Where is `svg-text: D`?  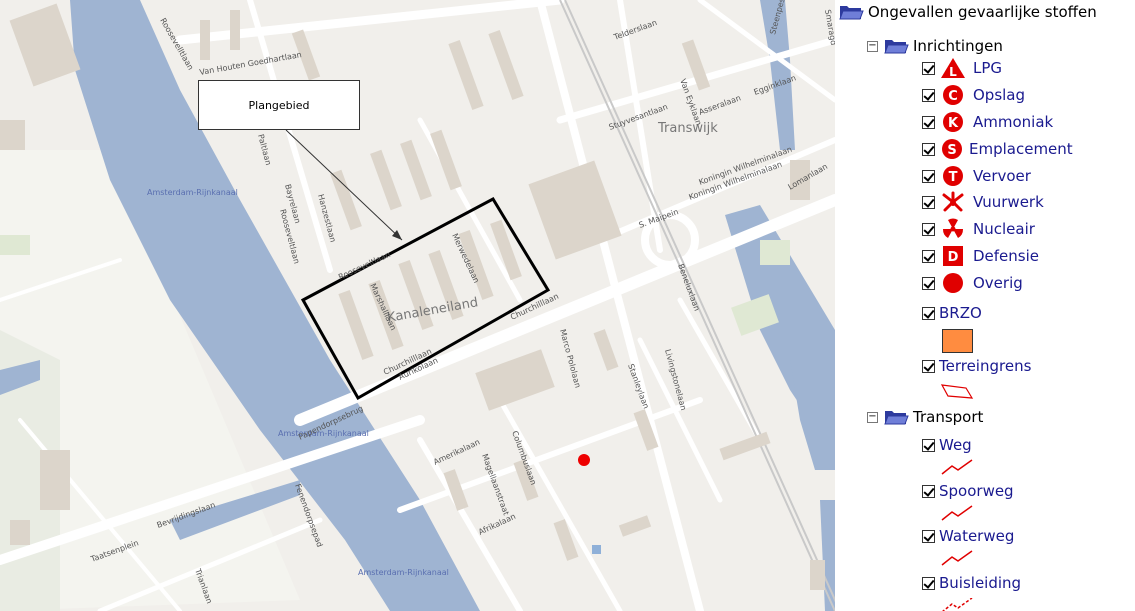
svg-text: D is located at coordinates (953, 257).